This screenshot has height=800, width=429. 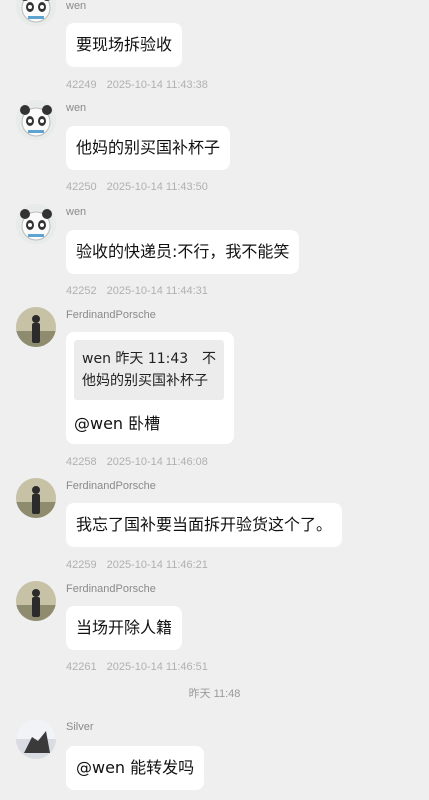 What do you see at coordinates (157, 462) in the screenshot?
I see `message-time: 2025-10-14 11:46:08` at bounding box center [157, 462].